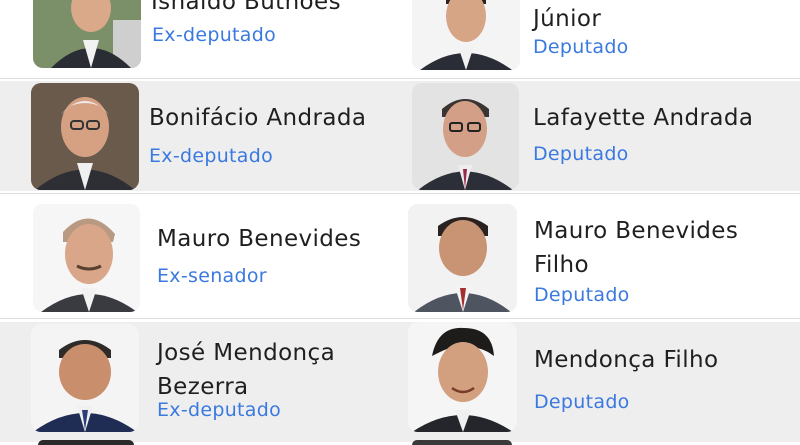 The width and height of the screenshot is (800, 445). I want to click on politician-card: Mauro Benevides Ex-senador, so click(200, 256).